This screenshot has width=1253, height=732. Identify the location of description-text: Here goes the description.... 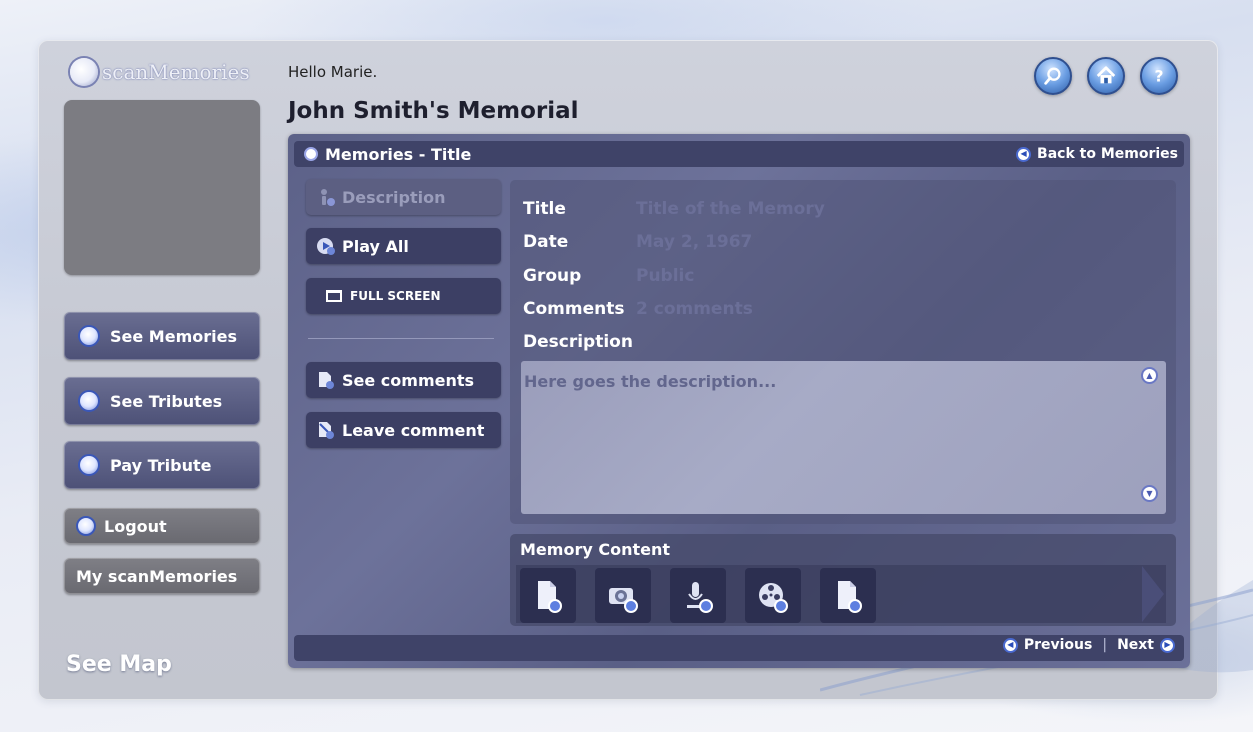
(650, 381).